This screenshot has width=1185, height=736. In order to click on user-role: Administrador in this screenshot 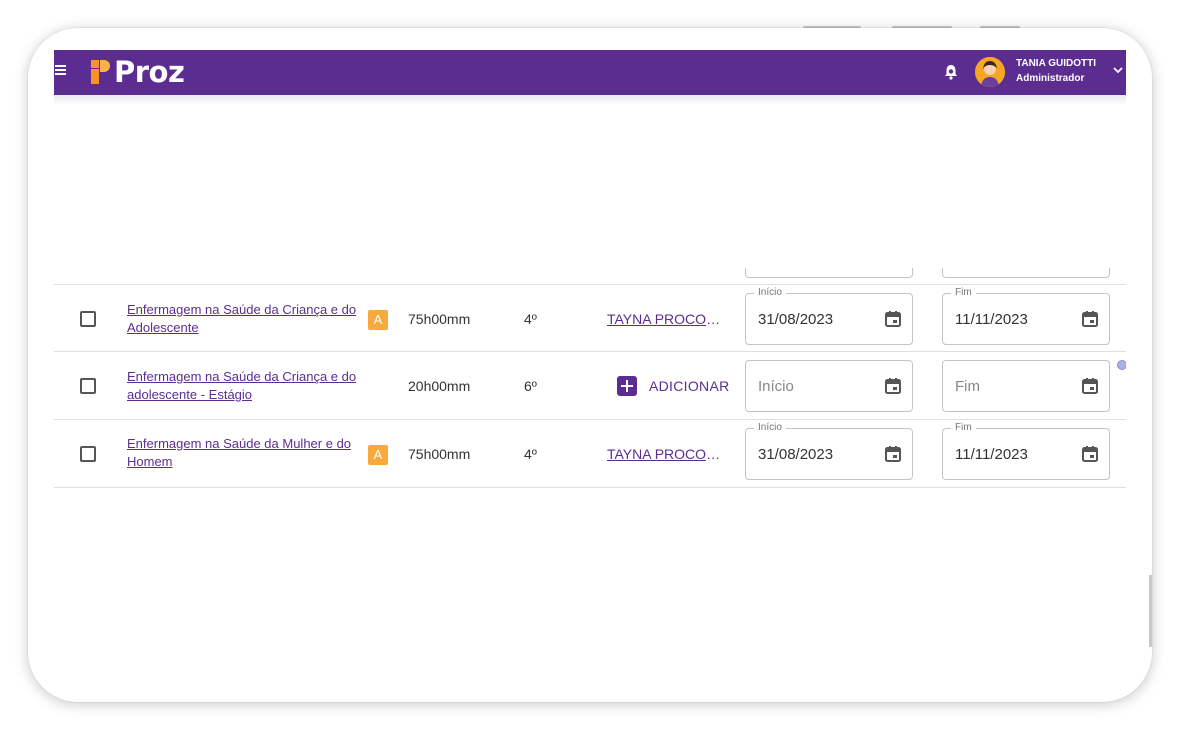, I will do `click(1050, 78)`.